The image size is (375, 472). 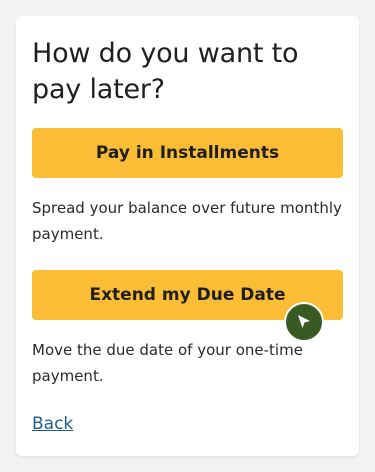 I want to click on cursor-indicator, so click(x=304, y=322).